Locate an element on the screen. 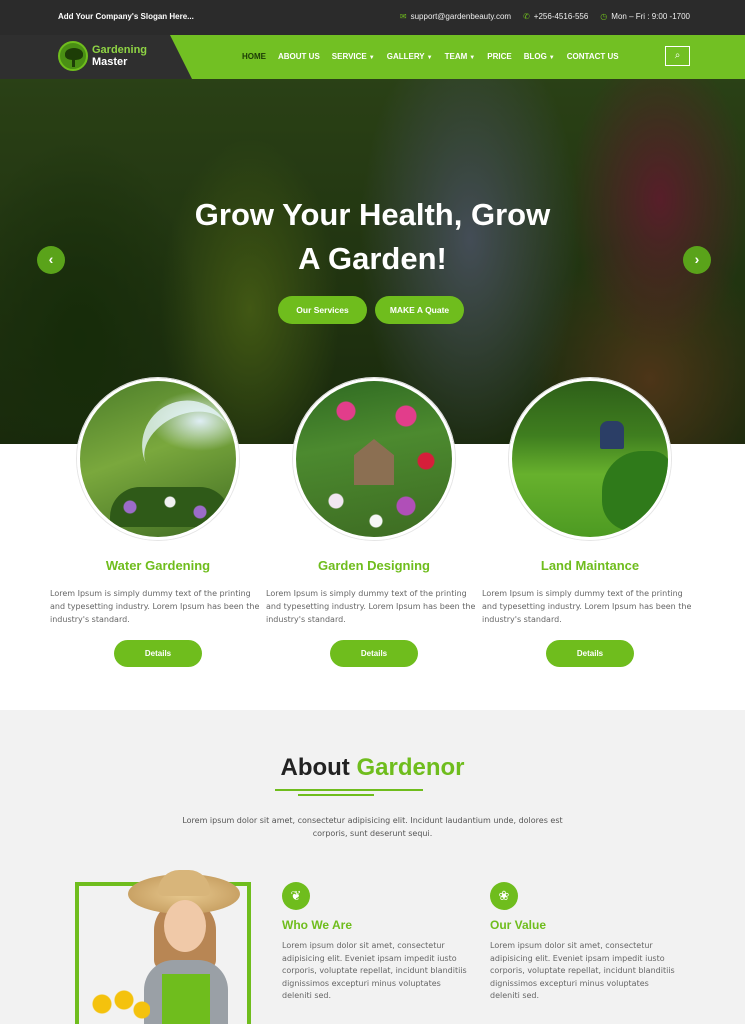 Image resolution: width=745 pixels, height=1024 pixels. nav-gallery: GALLERY ▼ is located at coordinates (410, 56).